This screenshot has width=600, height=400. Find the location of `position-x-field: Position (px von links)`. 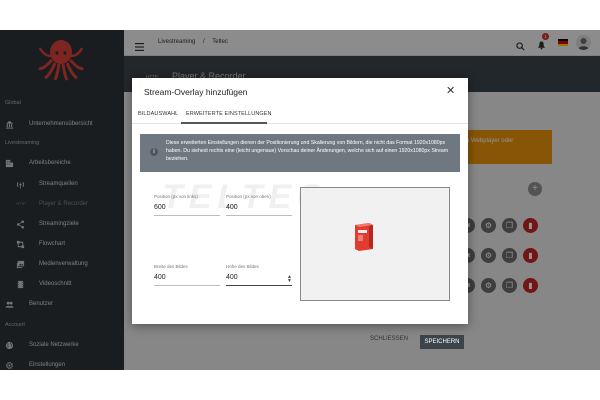

position-x-field: Position (px von links) is located at coordinates (187, 205).